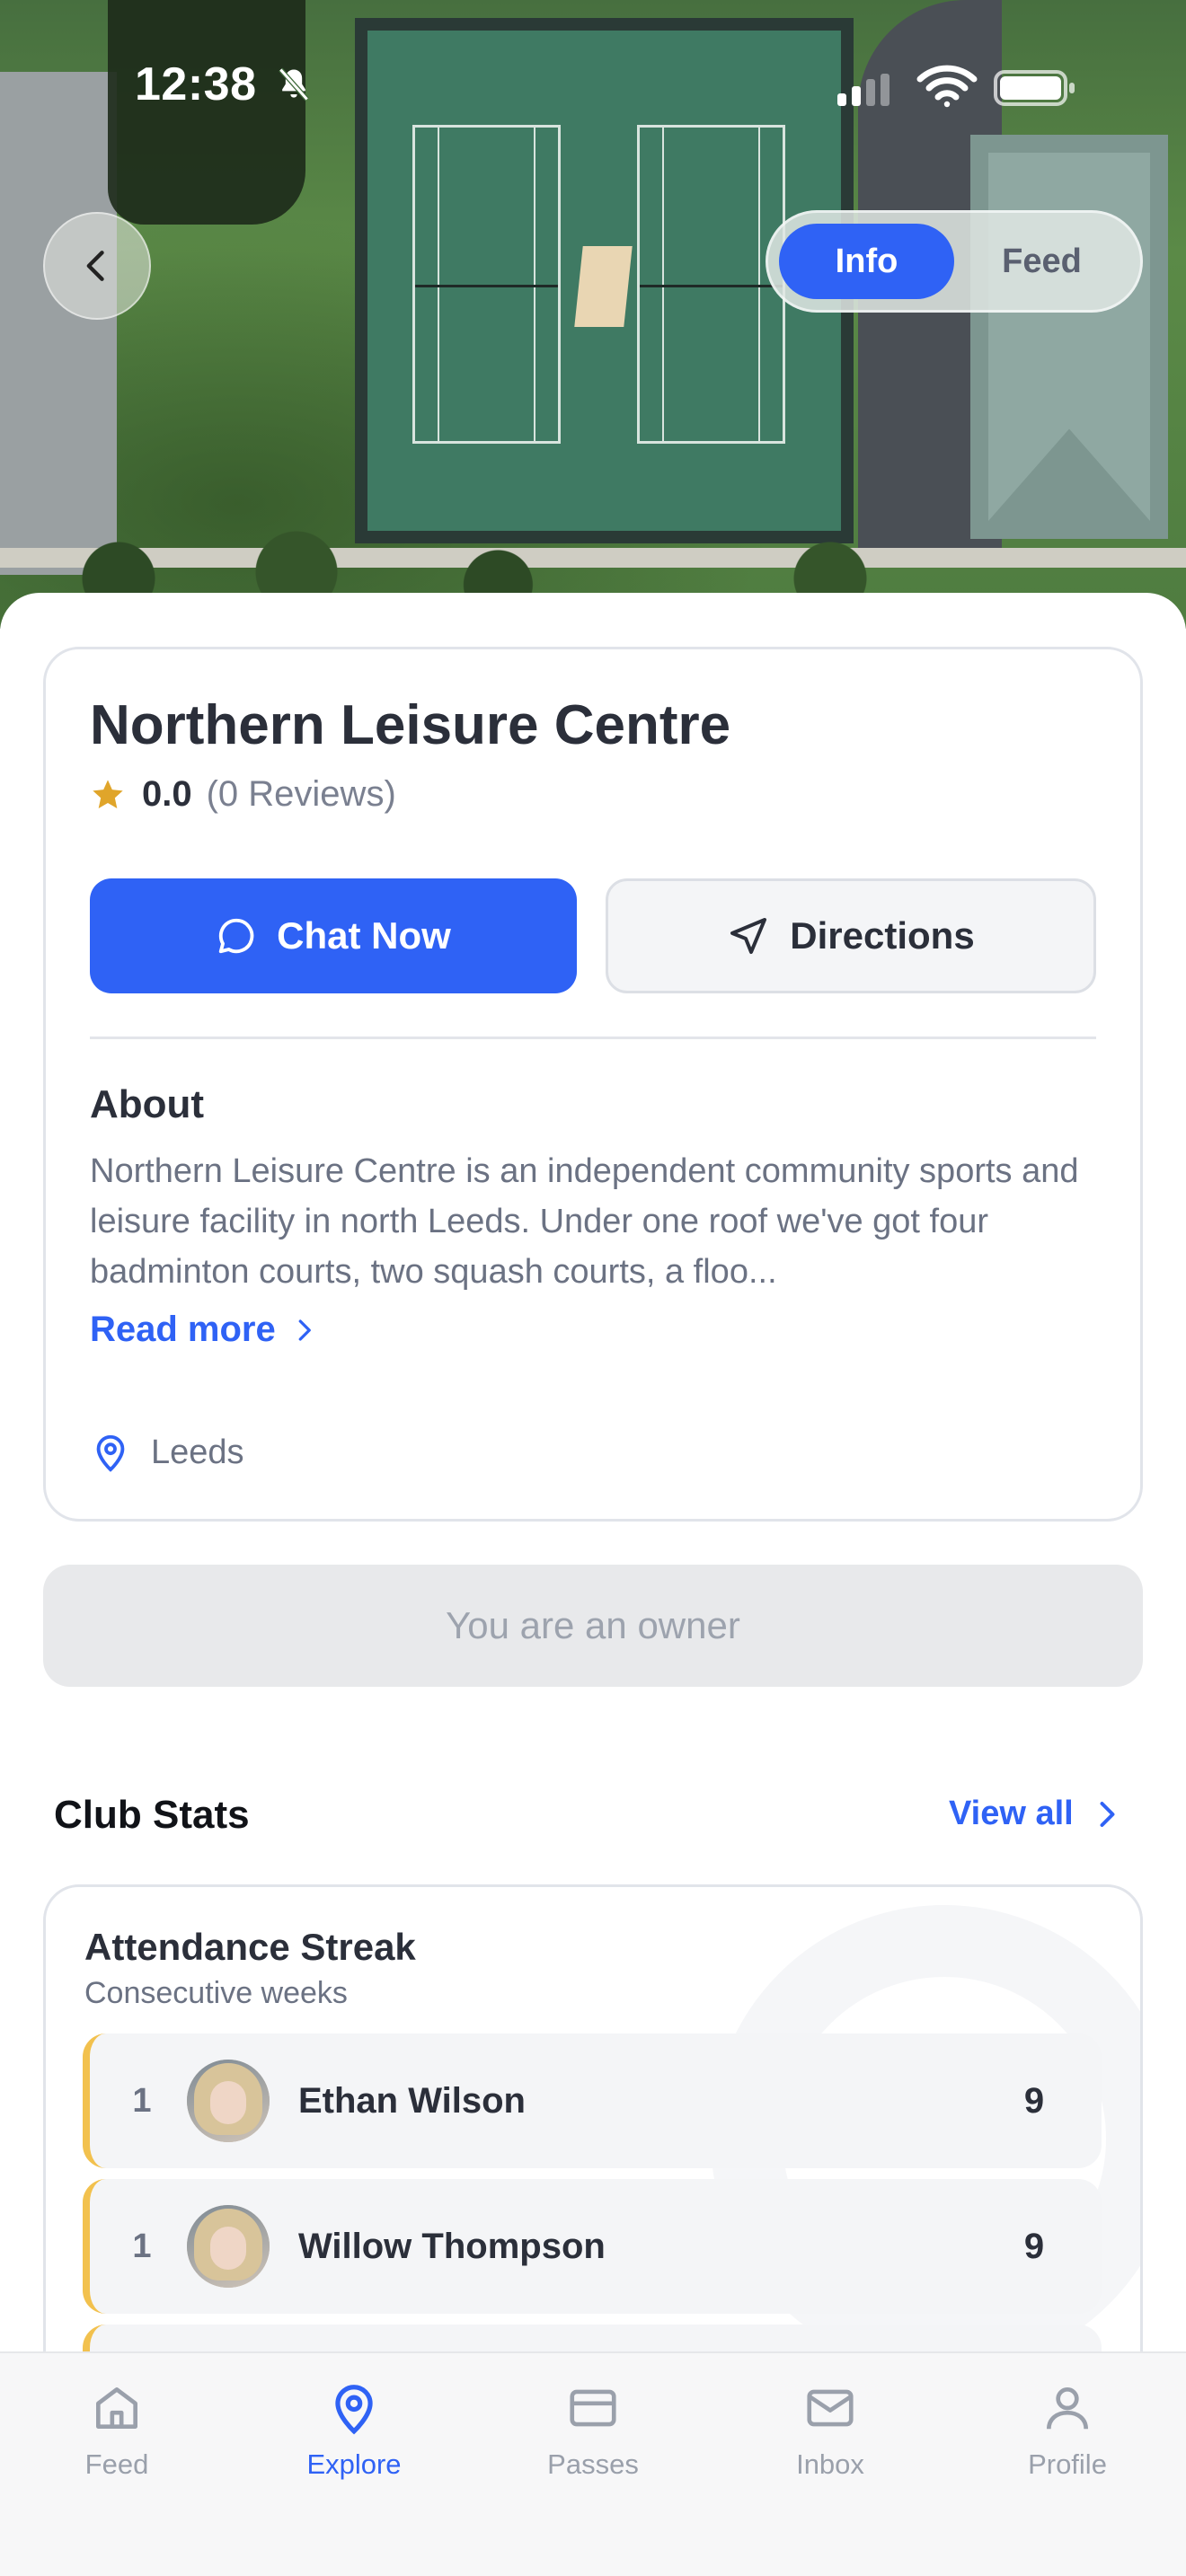 The image size is (1186, 2576). I want to click on leaderboard-row: 1 Ethan Wilson 9, so click(592, 2100).